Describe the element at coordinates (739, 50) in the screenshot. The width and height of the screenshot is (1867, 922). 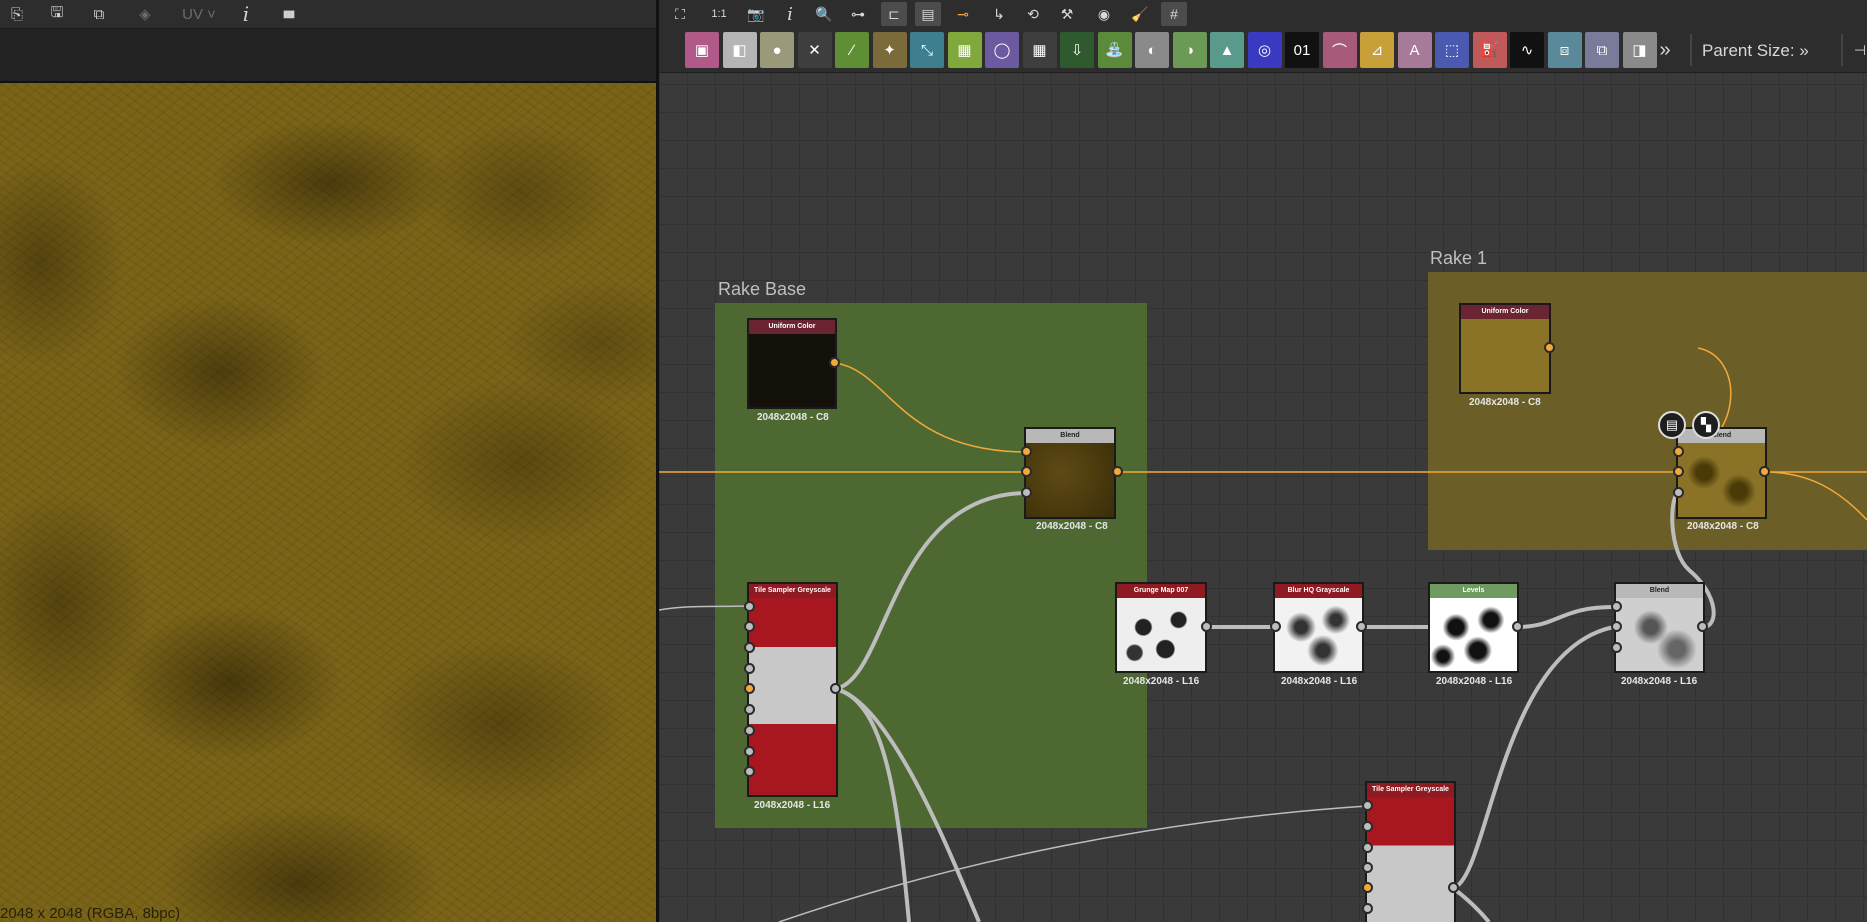
I see `svg-lib-icon: ◧` at that location.